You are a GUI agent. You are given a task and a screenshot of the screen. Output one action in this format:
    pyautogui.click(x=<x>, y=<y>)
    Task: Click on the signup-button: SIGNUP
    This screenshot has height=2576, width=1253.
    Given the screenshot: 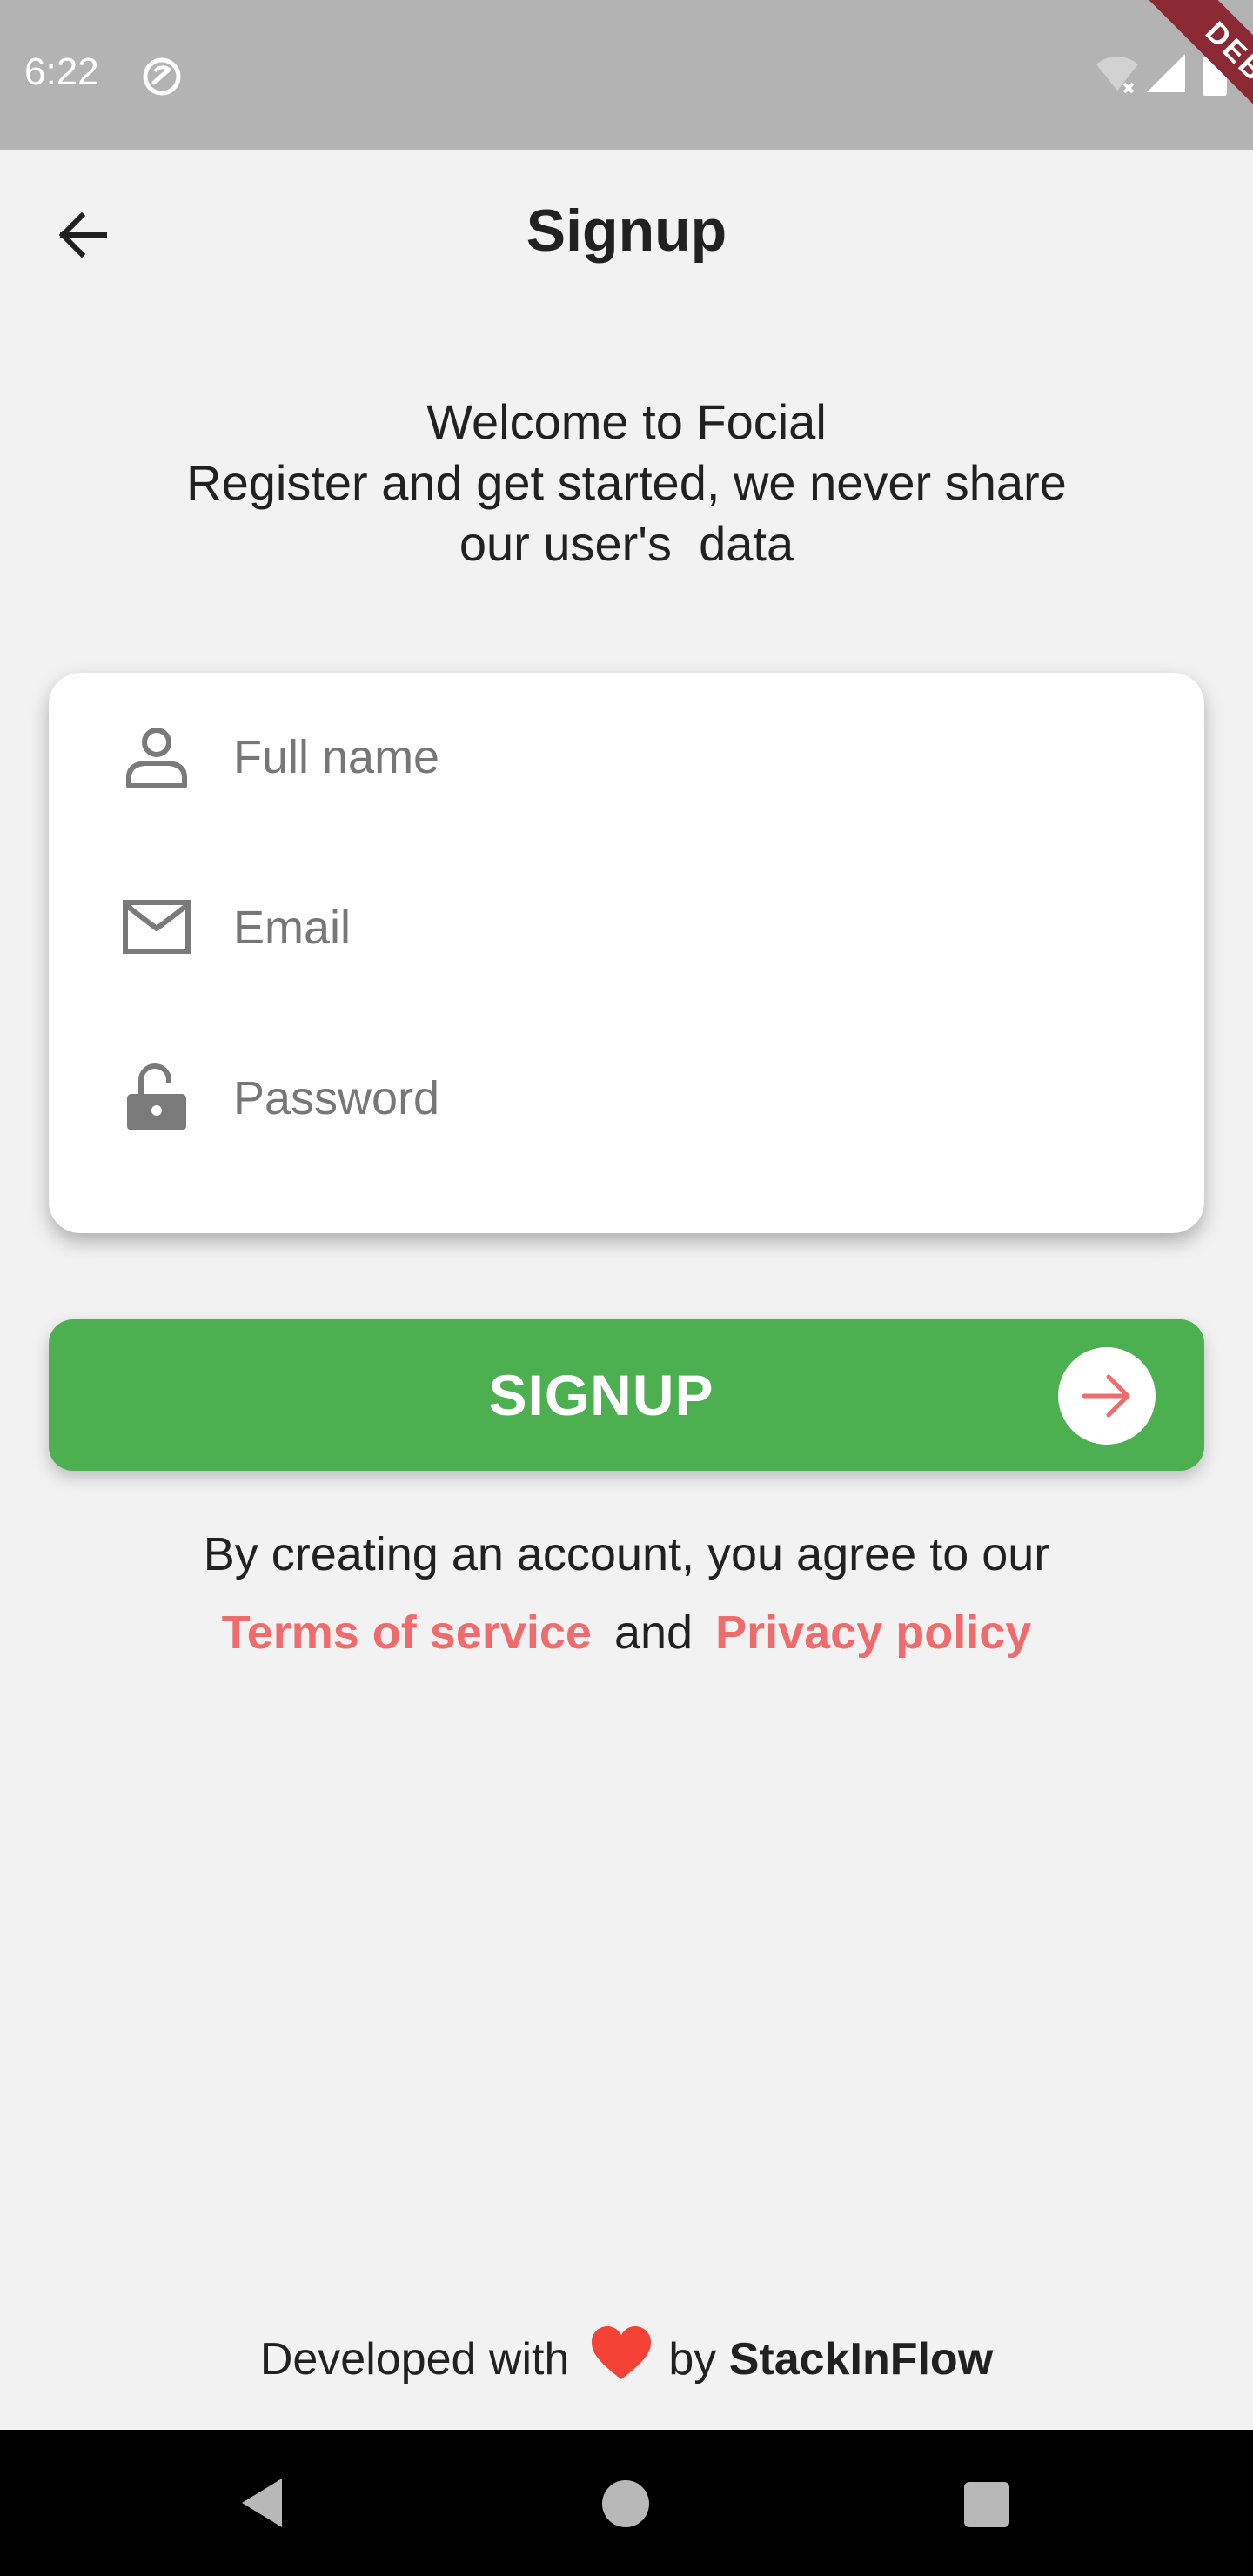 What is the action you would take?
    pyautogui.click(x=626, y=1395)
    